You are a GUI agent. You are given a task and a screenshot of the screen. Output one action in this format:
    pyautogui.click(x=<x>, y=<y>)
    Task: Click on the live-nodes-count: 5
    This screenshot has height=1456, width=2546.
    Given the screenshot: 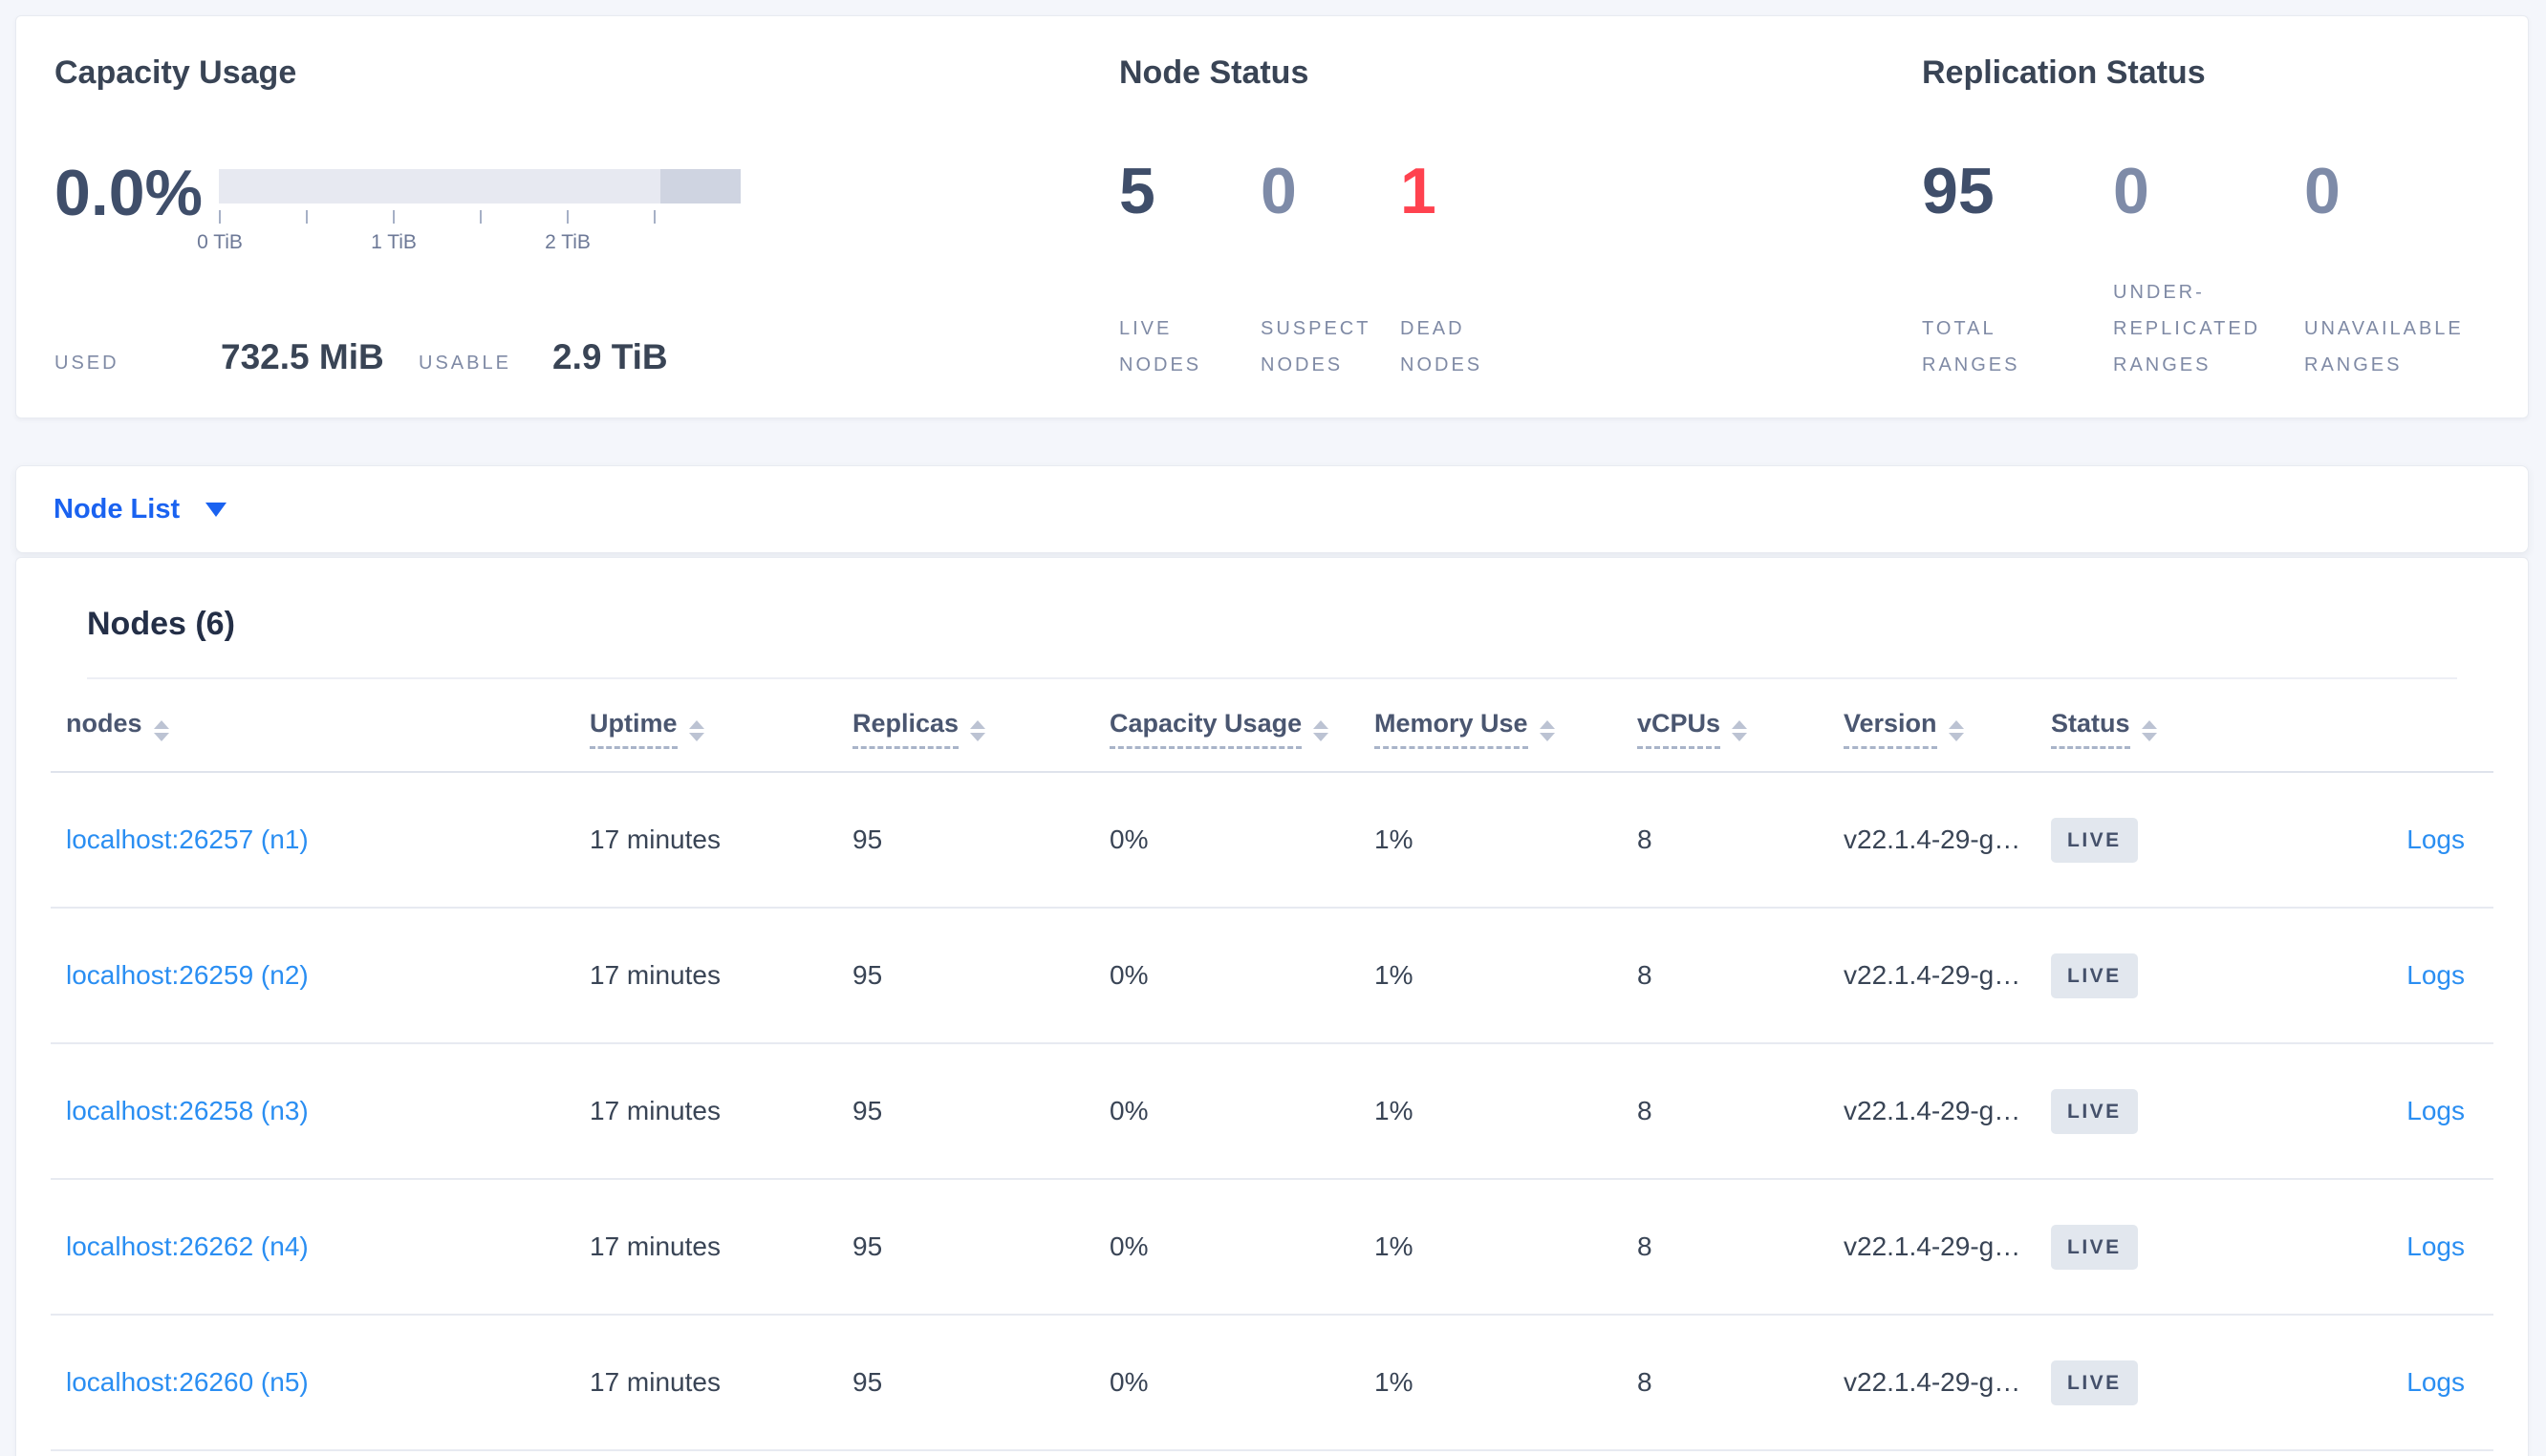 What is the action you would take?
    pyautogui.click(x=1137, y=191)
    